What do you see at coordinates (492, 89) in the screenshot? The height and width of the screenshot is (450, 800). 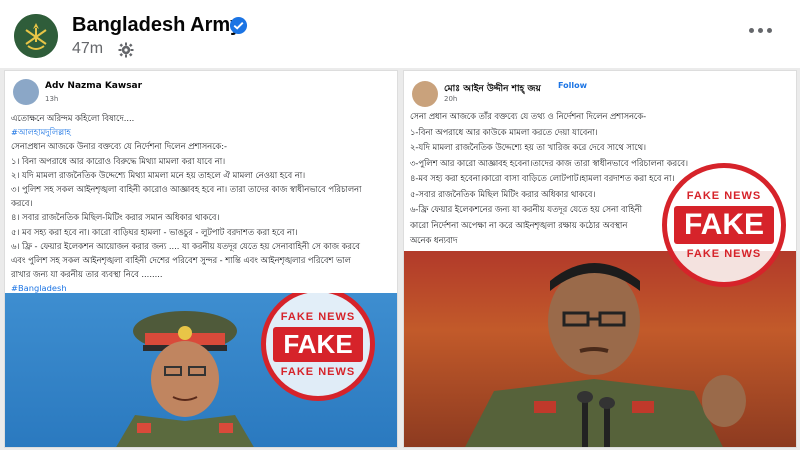 I see `right-author-name: মোঃ আইন উদ্দীন শাহ্ জয়` at bounding box center [492, 89].